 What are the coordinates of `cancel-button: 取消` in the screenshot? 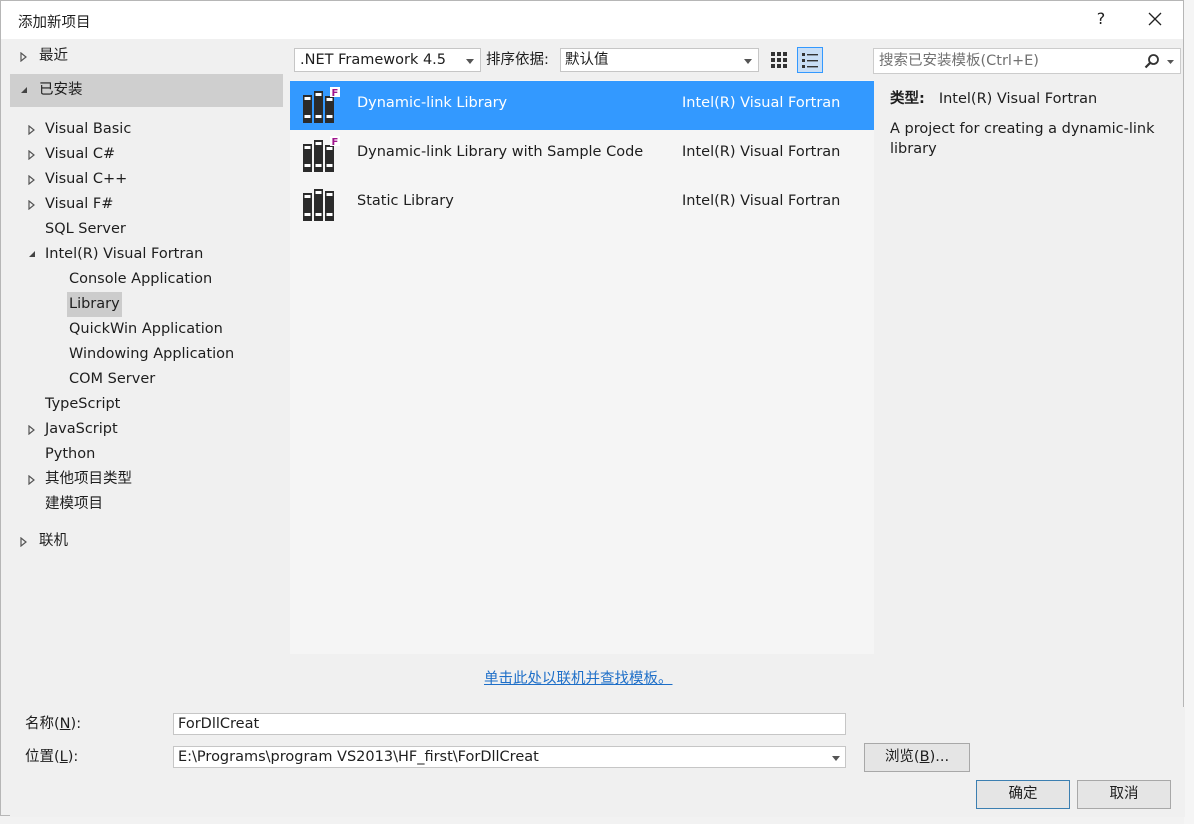 It's located at (1124, 794).